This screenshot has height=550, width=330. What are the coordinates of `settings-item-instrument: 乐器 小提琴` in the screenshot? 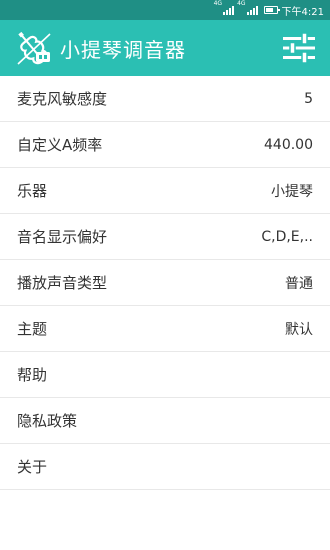 It's located at (165, 191).